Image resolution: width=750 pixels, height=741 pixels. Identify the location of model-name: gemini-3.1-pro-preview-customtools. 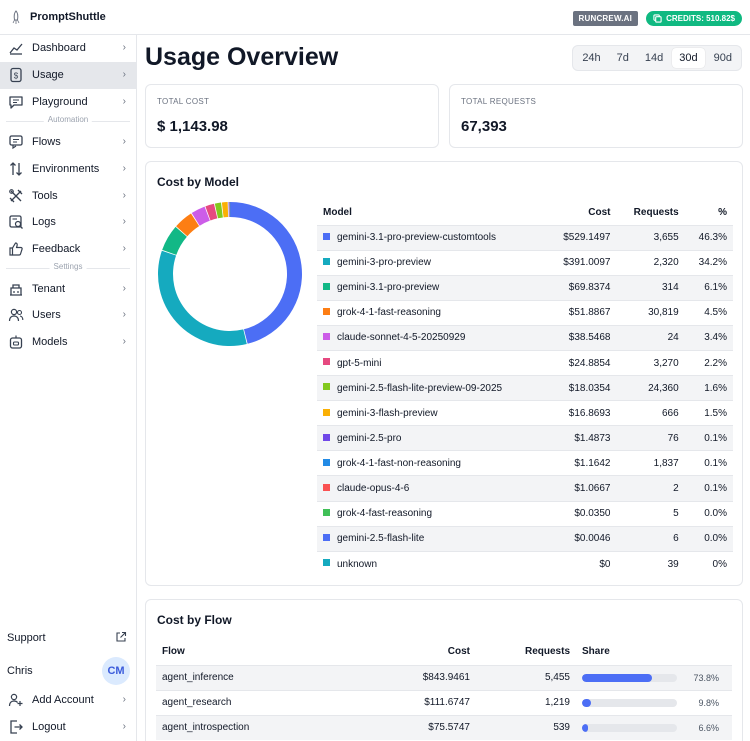
(416, 238).